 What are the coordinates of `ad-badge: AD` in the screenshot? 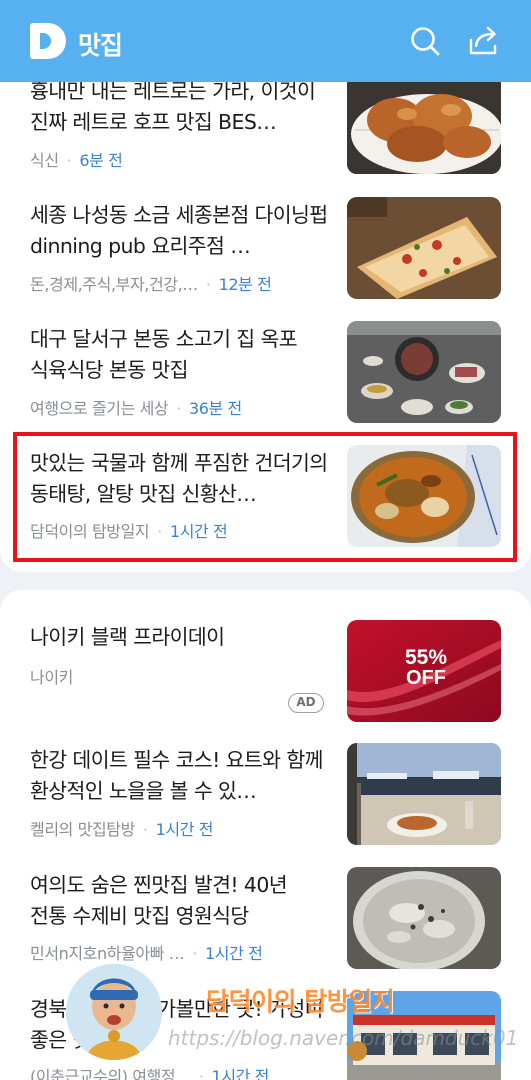 It's located at (306, 703).